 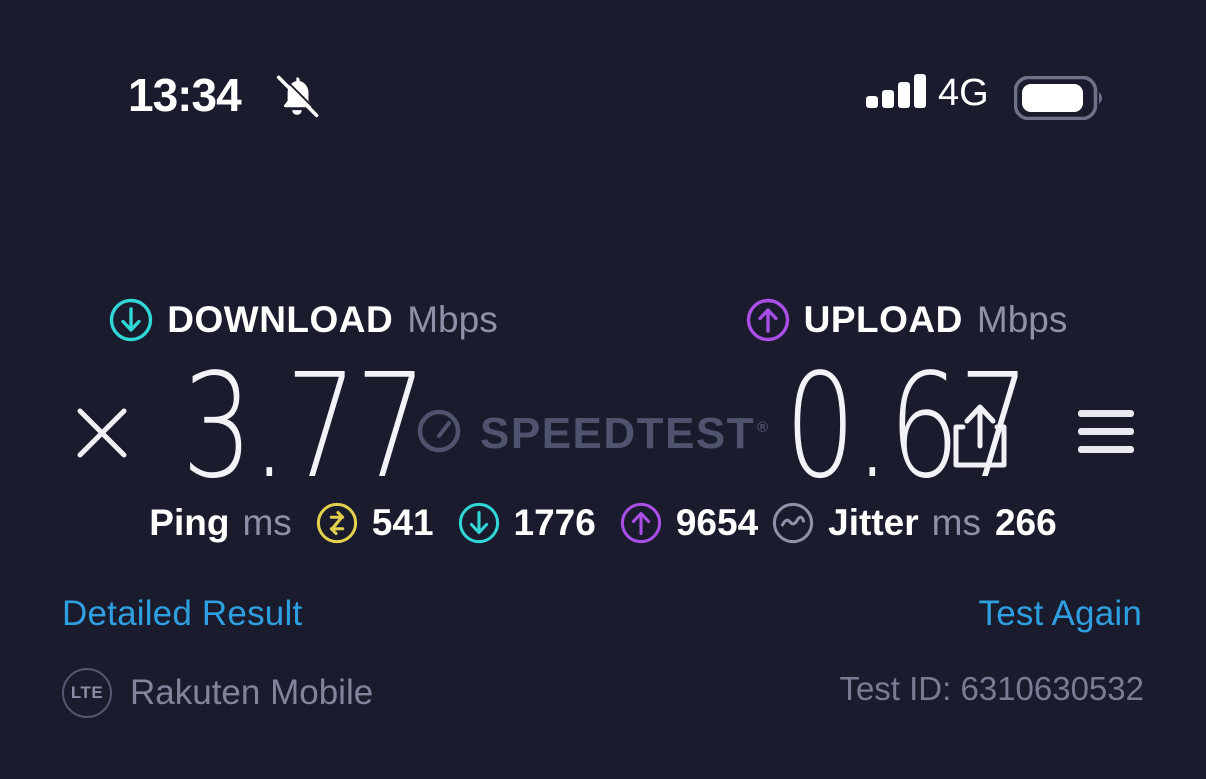 I want to click on ping-download-value: 1776, so click(x=554, y=522).